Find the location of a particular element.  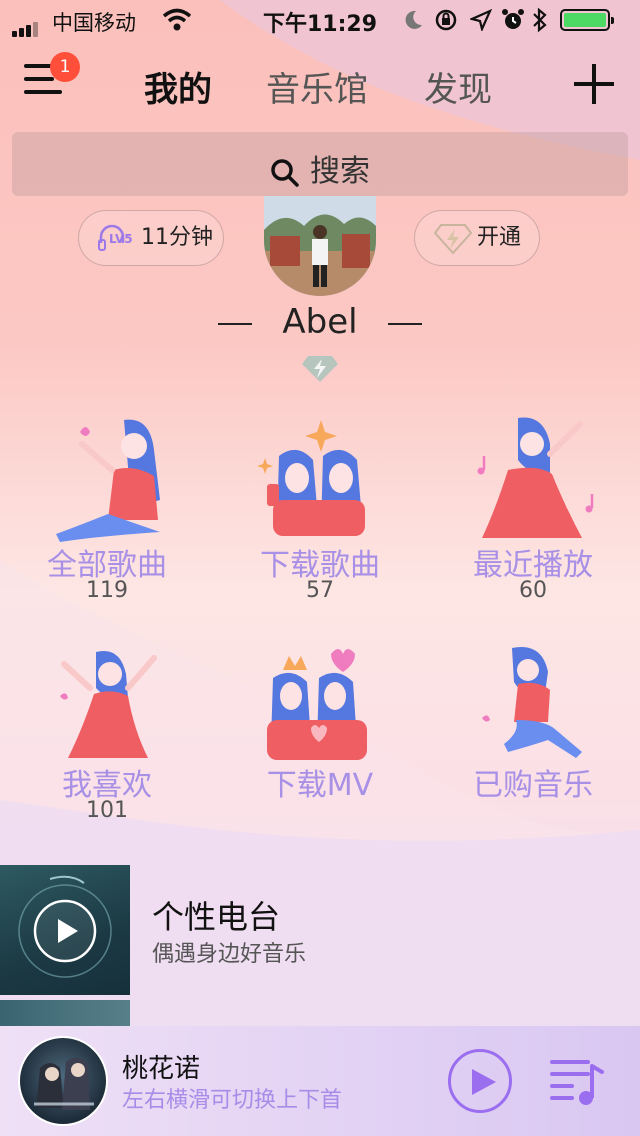

moon-icon is located at coordinates (413, 19).